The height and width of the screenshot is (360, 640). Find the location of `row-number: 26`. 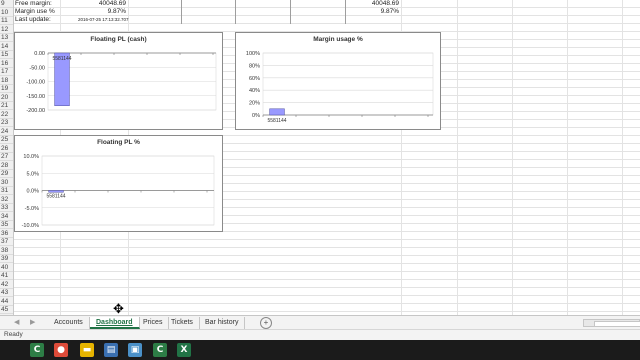

row-number: 26 is located at coordinates (6, 149).